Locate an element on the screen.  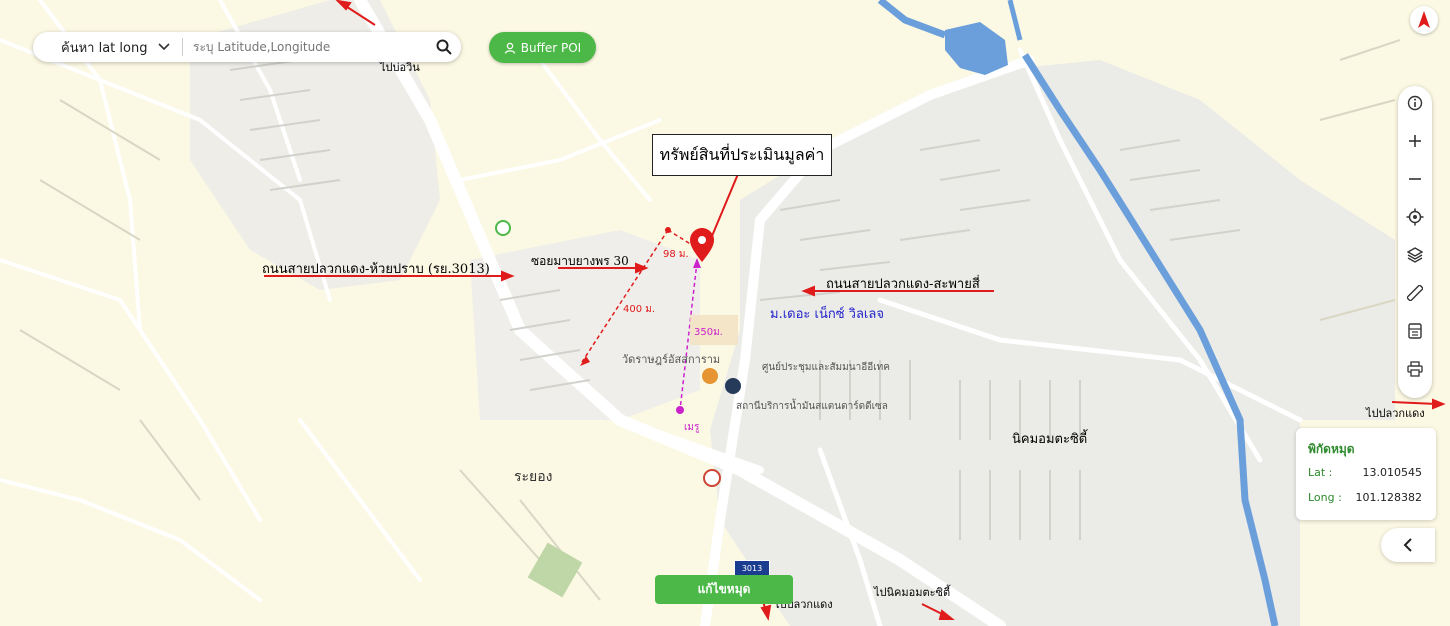
label-center: ศูนย์ประชุมและสัมมนาอีอีเทค is located at coordinates (826, 367).